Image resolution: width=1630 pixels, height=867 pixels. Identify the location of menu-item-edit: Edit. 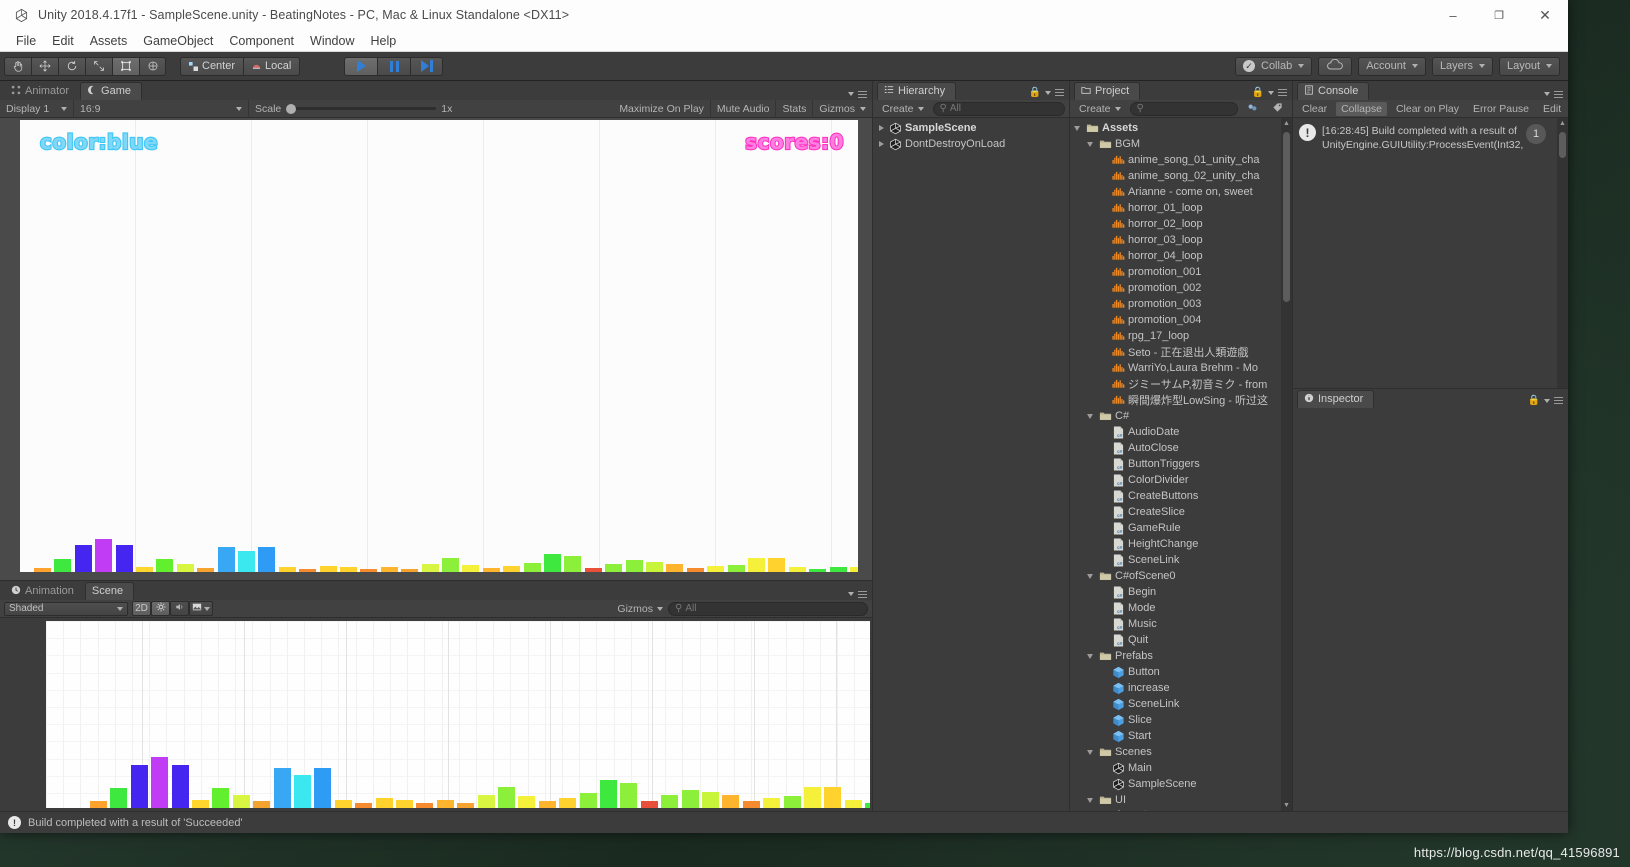
(63, 41).